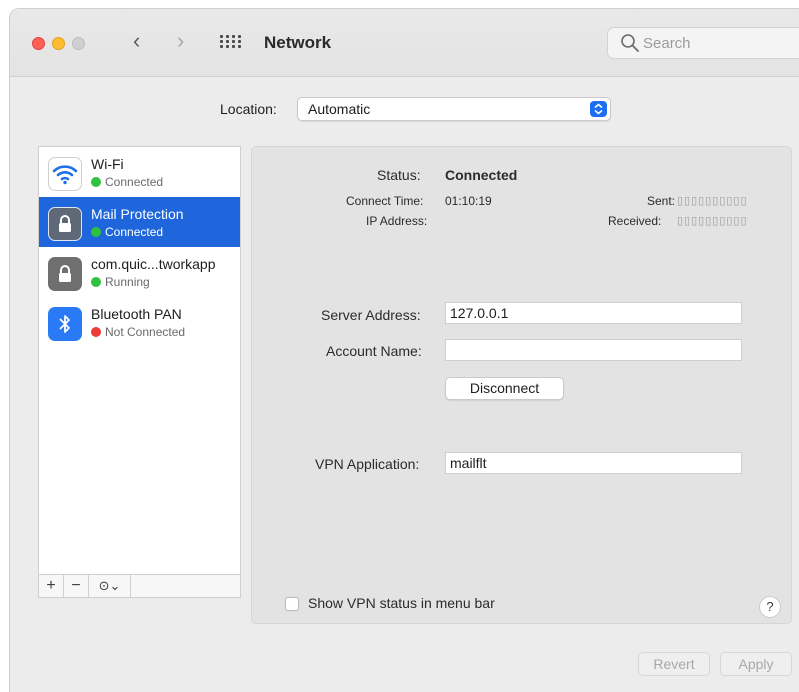 The image size is (799, 692). What do you see at coordinates (397, 221) in the screenshot?
I see `ip-address-label: IP Address:` at bounding box center [397, 221].